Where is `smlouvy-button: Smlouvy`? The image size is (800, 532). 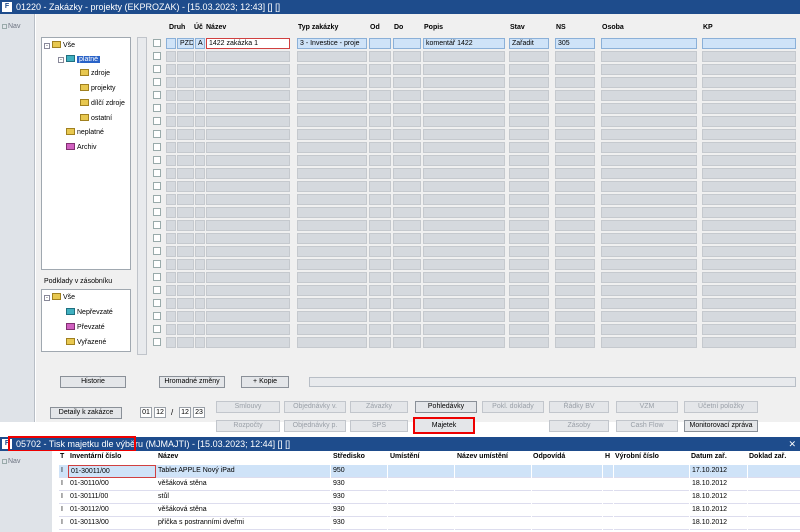
smlouvy-button: Smlouvy is located at coordinates (248, 407).